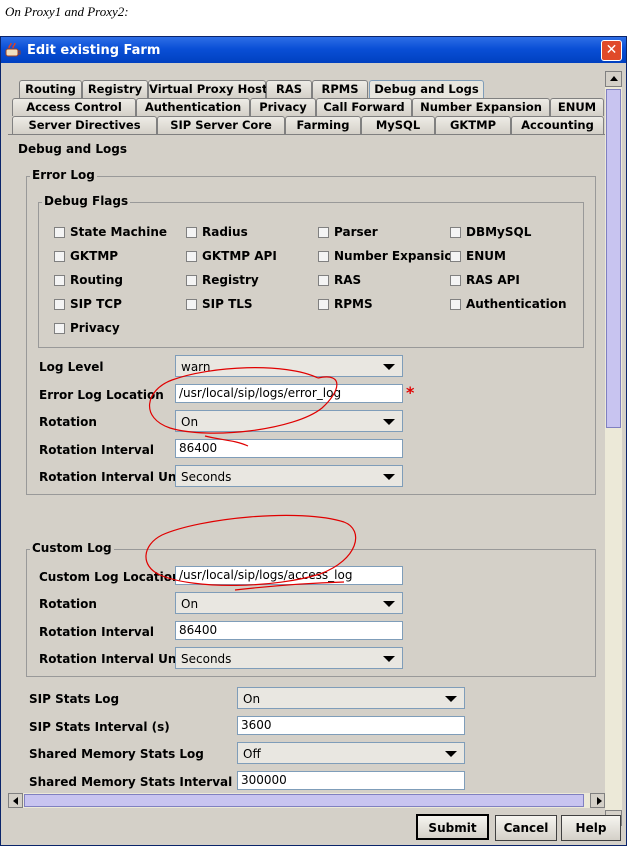 Image resolution: width=629 pixels, height=848 pixels. I want to click on tab-underline, so click(306, 134).